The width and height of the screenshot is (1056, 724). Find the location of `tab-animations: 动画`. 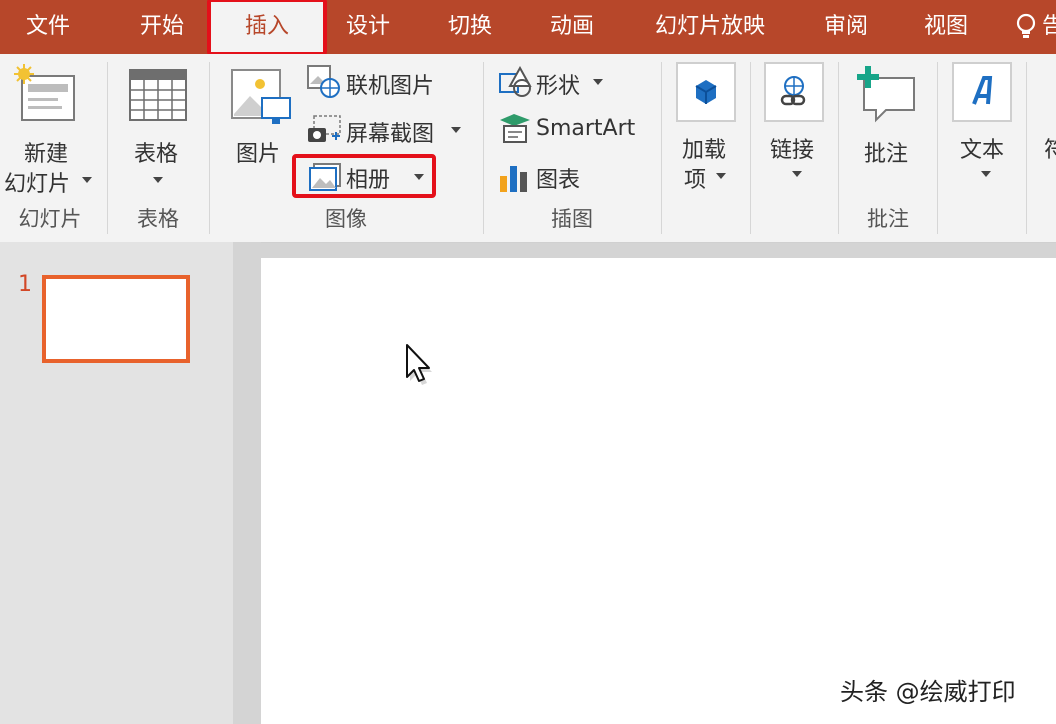

tab-animations: 动画 is located at coordinates (572, 27).